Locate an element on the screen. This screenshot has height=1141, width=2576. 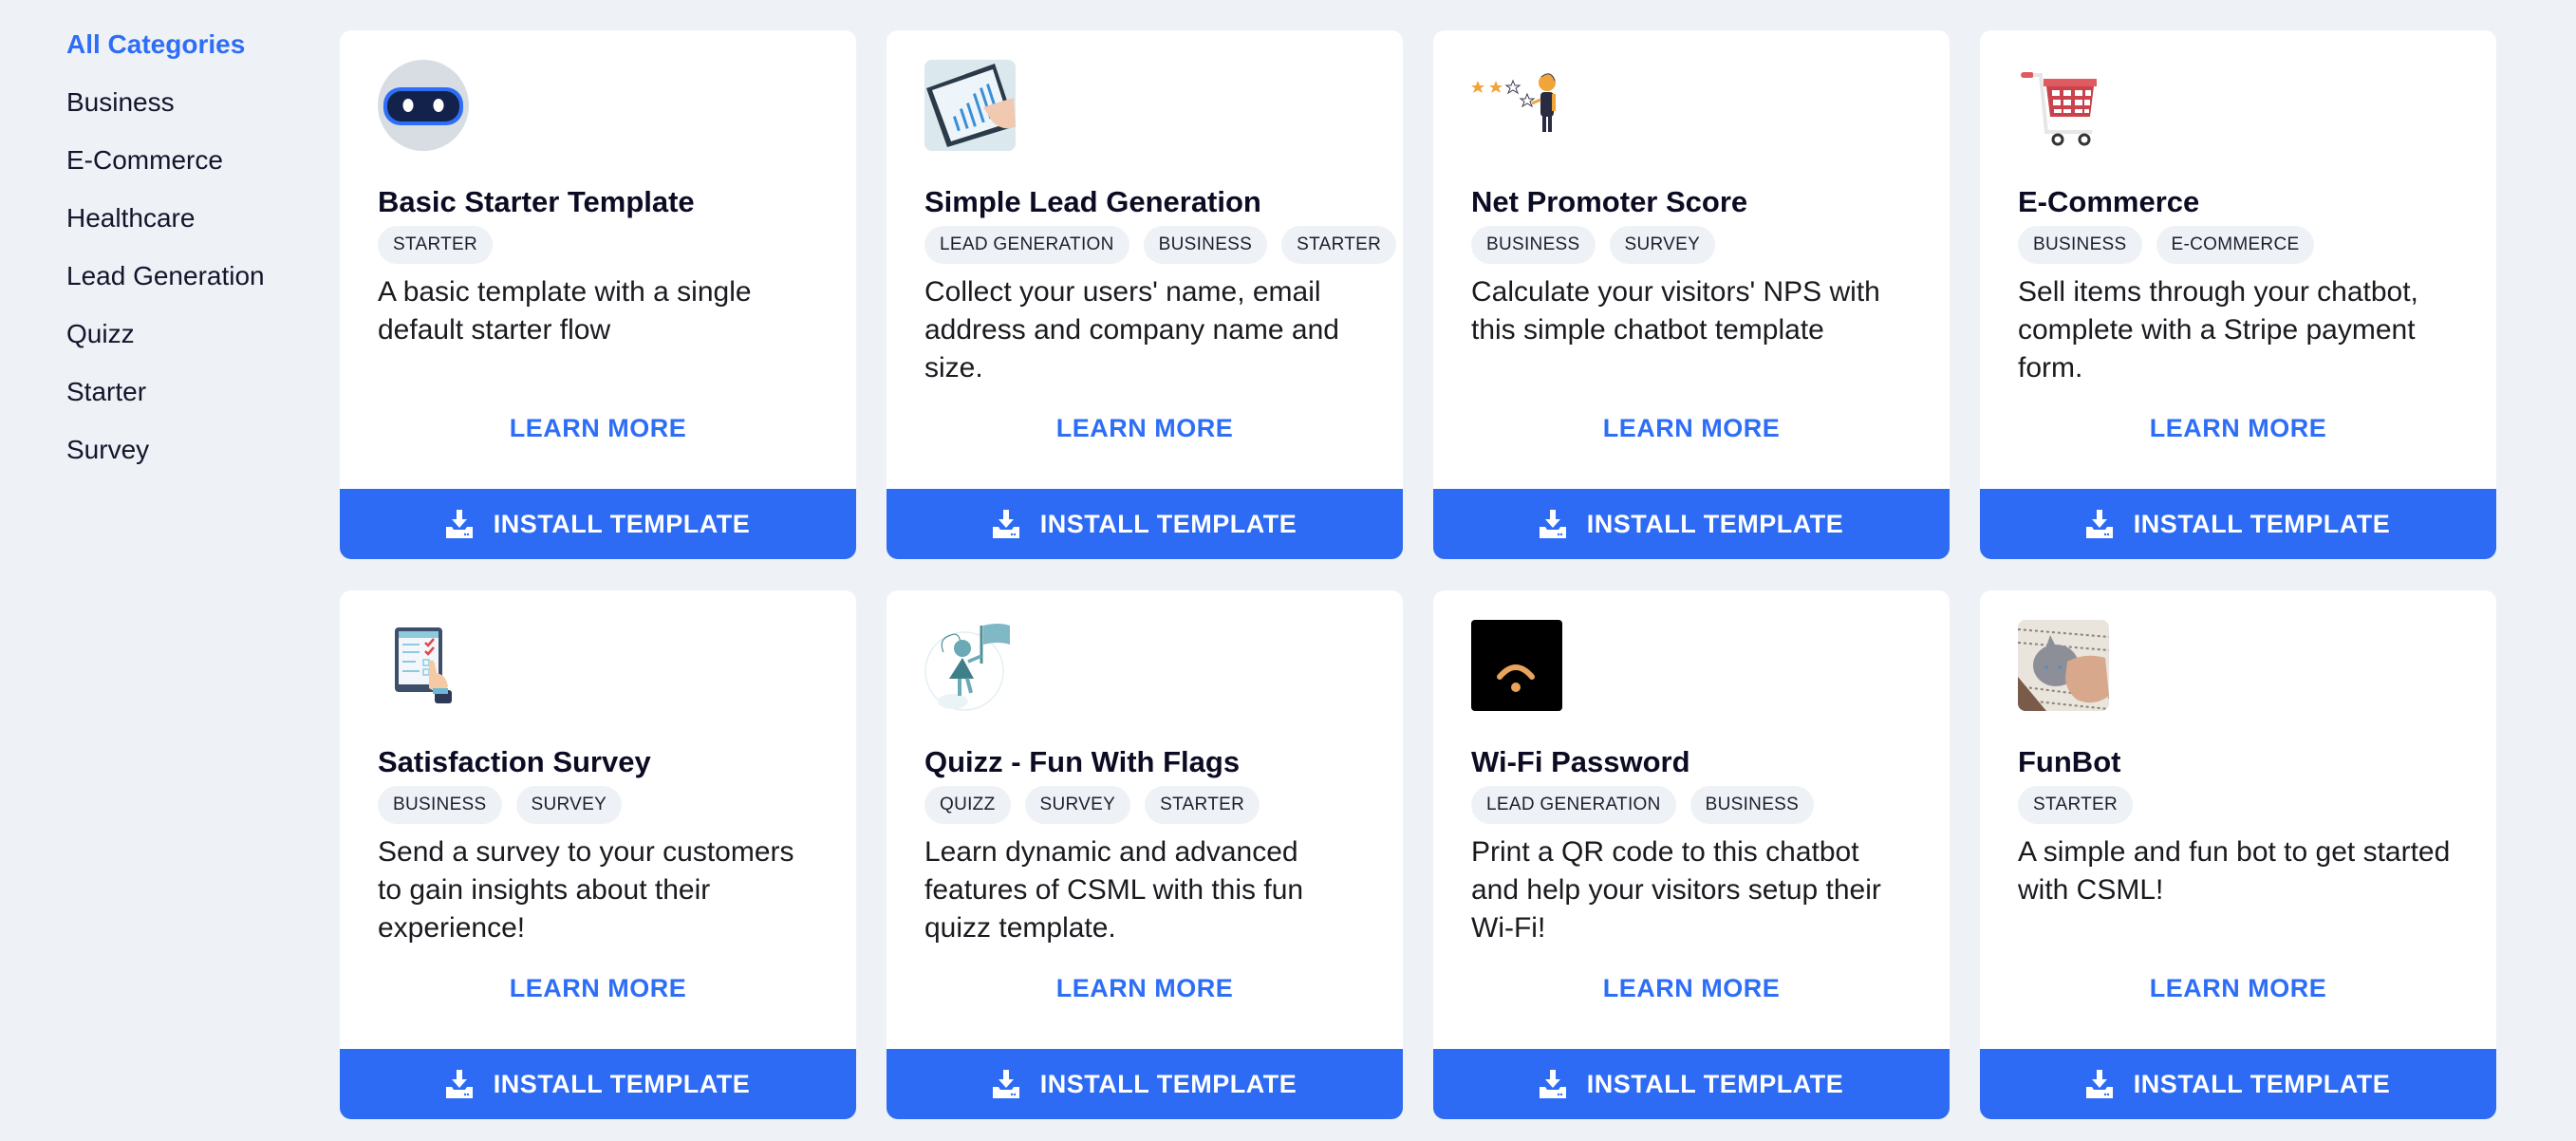
tag: E-COMMERCE is located at coordinates (2235, 245).